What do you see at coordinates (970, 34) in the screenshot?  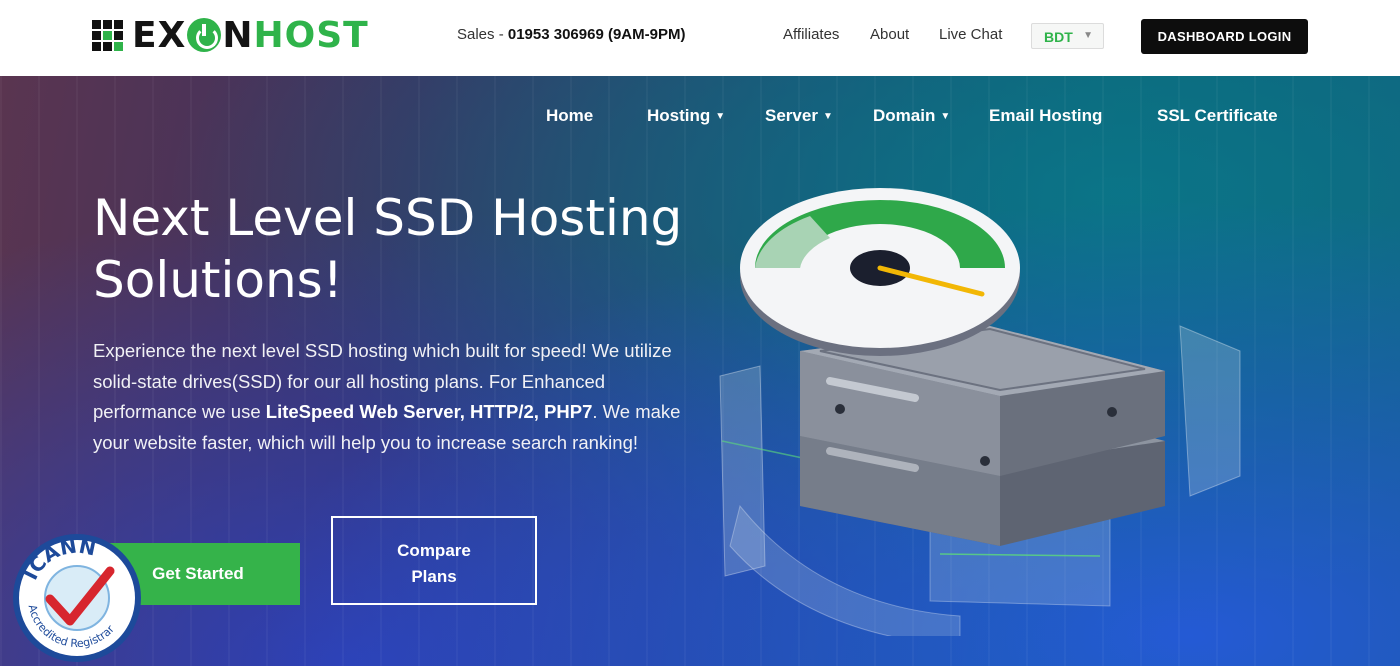 I see `live-chat-link: Live Chat` at bounding box center [970, 34].